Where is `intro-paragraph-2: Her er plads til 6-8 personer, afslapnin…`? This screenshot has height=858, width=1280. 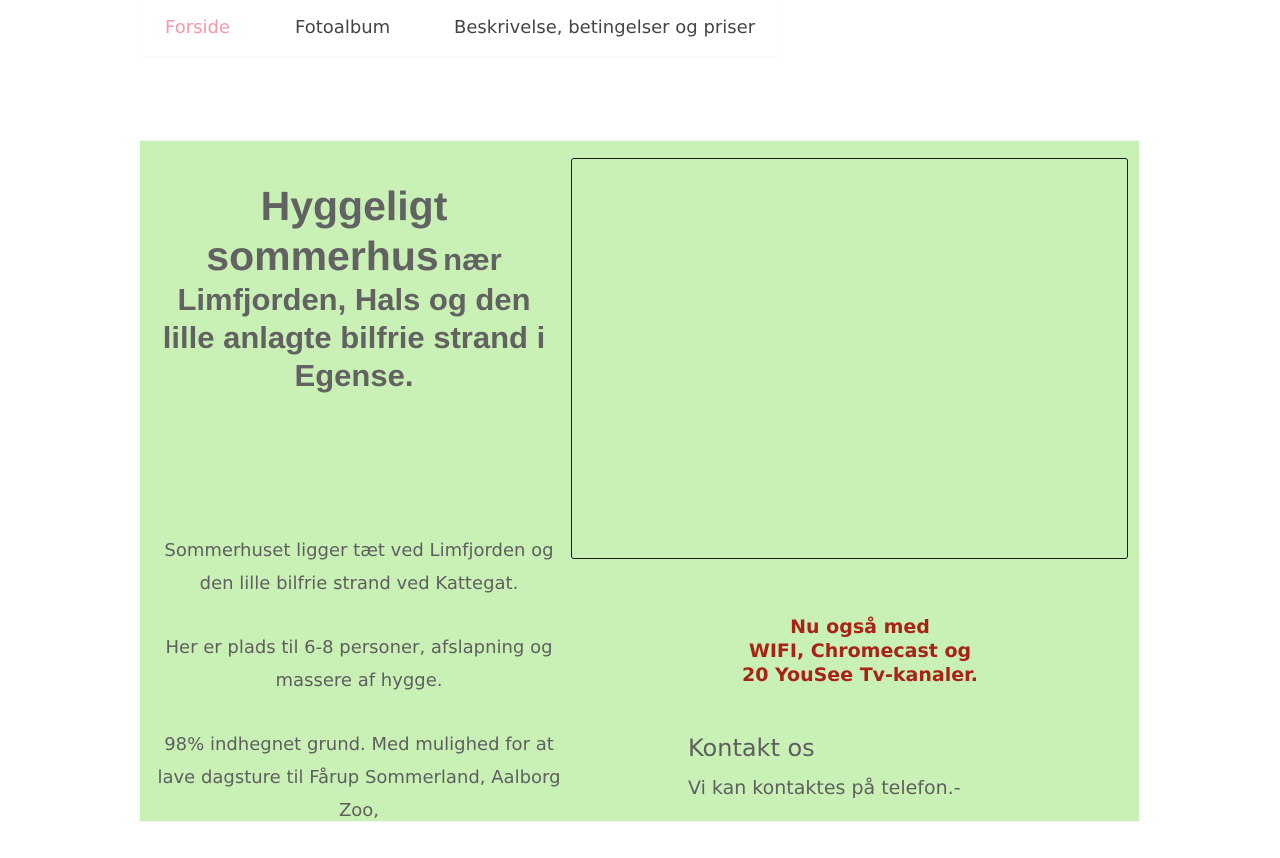
intro-paragraph-2: Her er plads til 6-8 personer, afslapnin… is located at coordinates (359, 664).